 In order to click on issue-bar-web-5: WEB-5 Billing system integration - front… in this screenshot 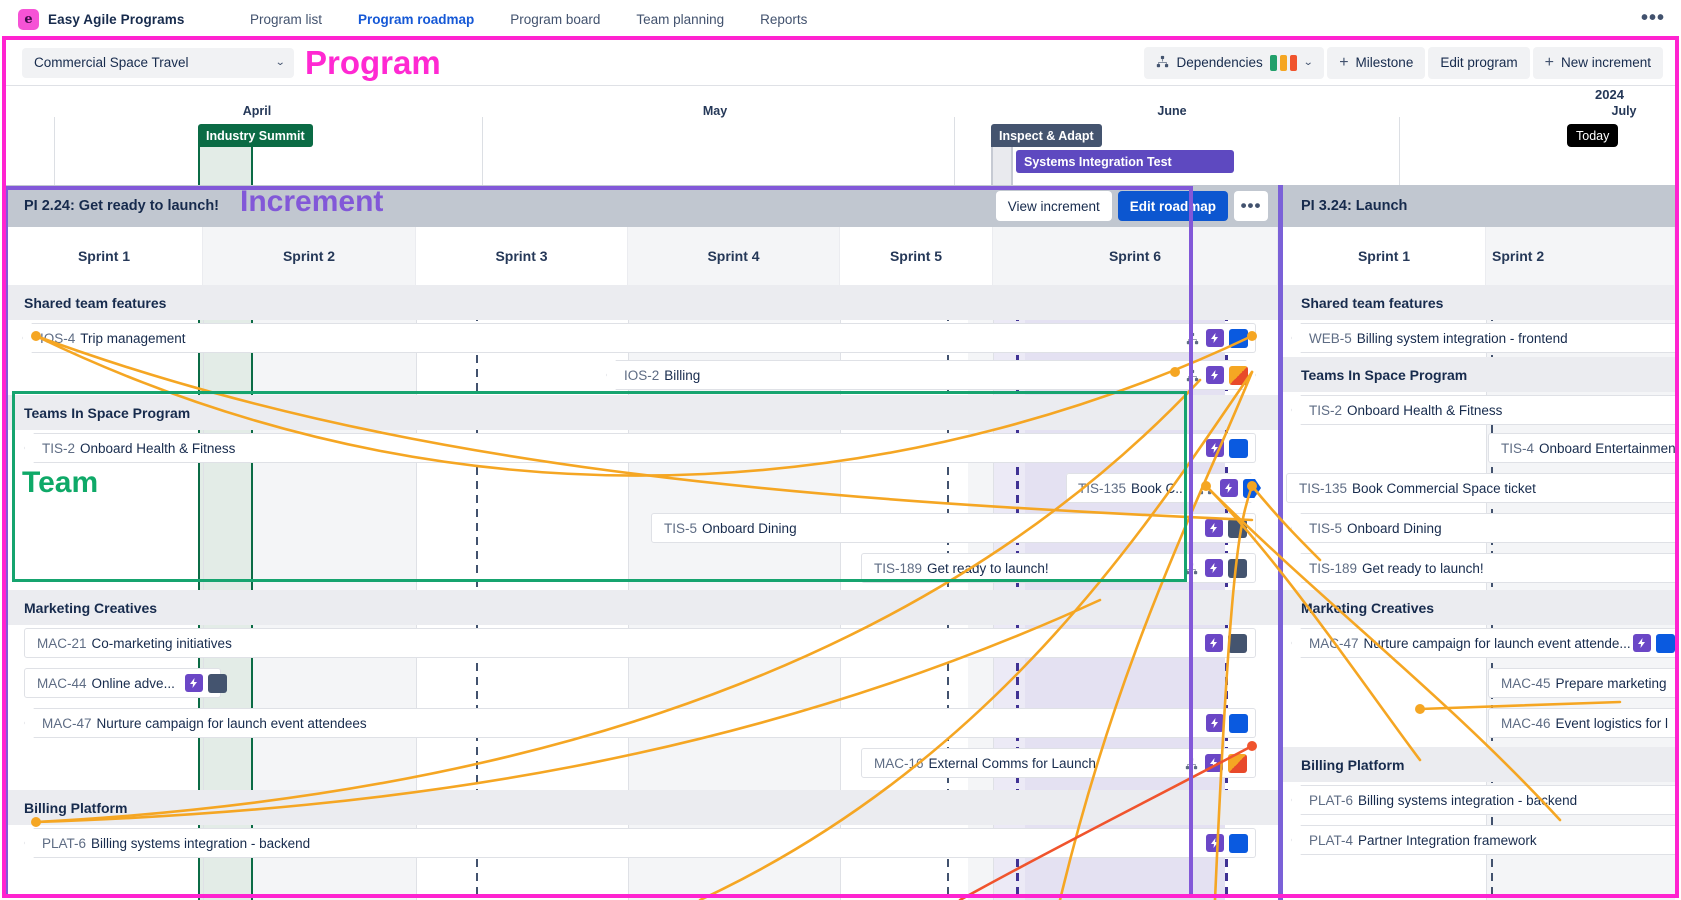, I will do `click(1483, 338)`.